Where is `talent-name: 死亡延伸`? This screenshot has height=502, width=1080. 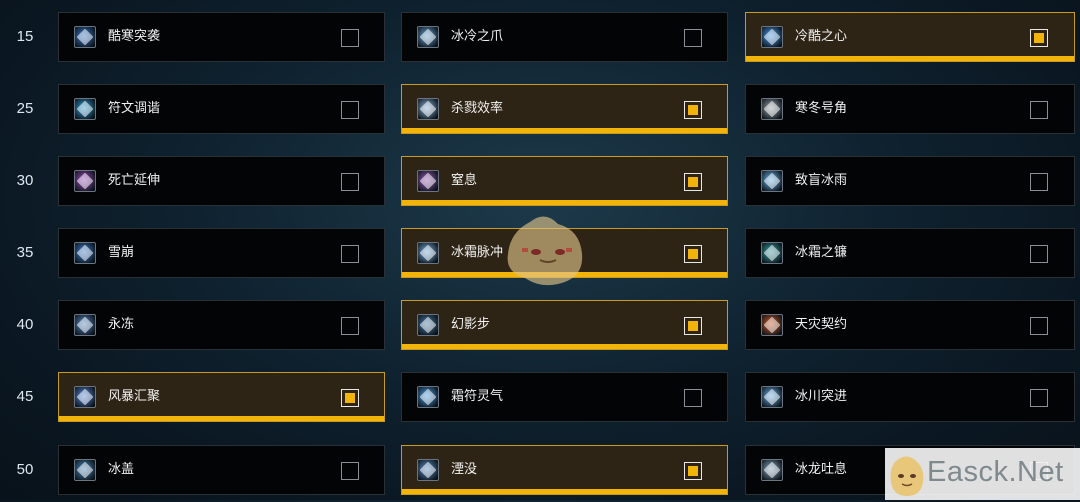
talent-name: 死亡延伸 is located at coordinates (134, 180).